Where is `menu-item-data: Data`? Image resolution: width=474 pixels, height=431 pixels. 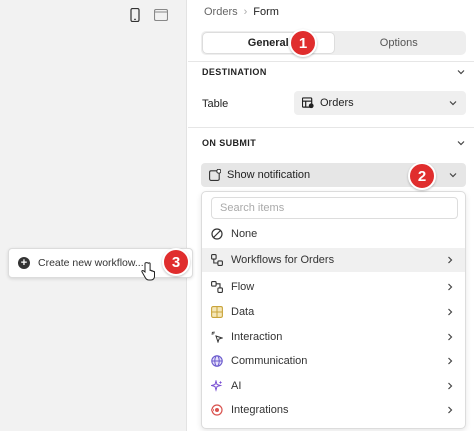
menu-item-data: Data is located at coordinates (333, 312).